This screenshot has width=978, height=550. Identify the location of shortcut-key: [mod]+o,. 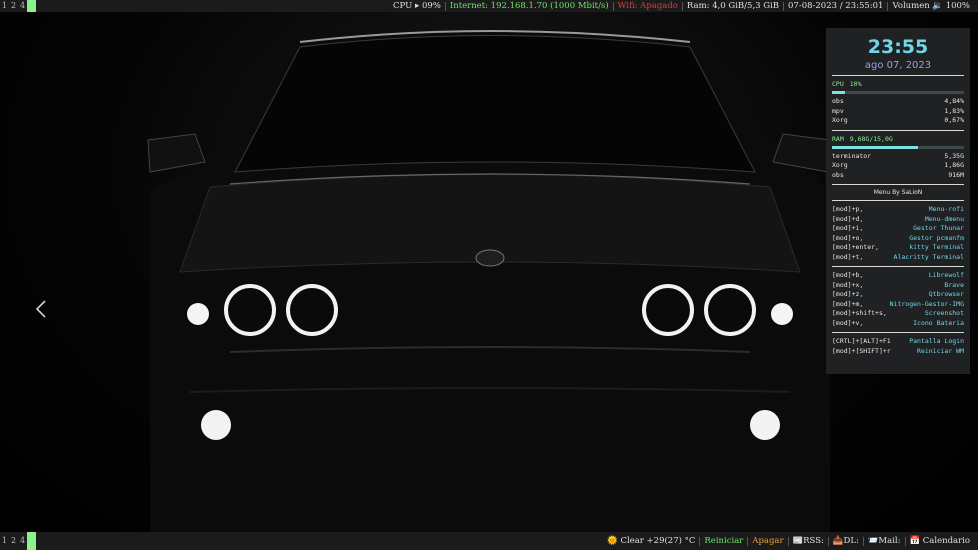
(848, 237).